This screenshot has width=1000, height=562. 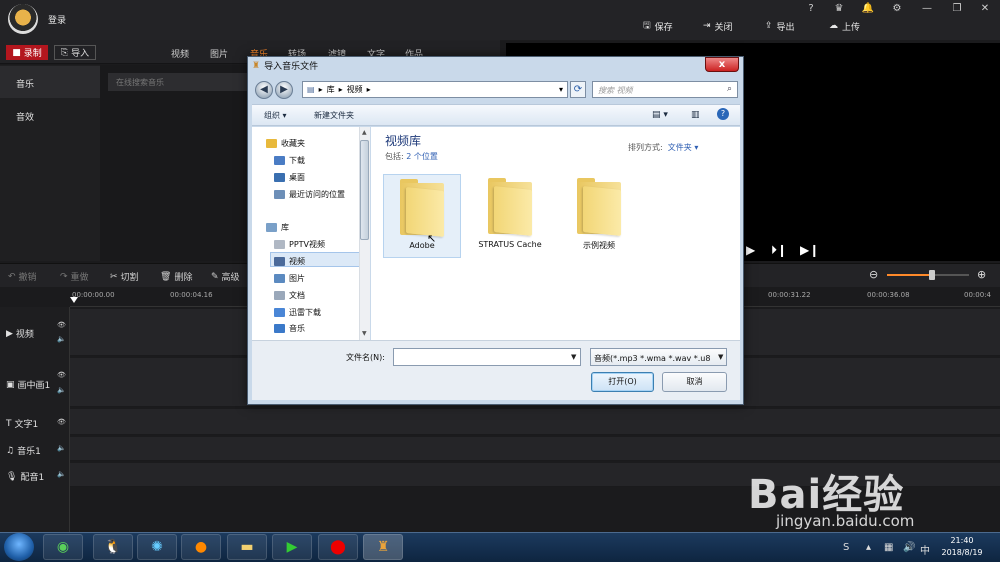 I want to click on tree-item-recent: 最近访问的位置, so click(x=309, y=194).